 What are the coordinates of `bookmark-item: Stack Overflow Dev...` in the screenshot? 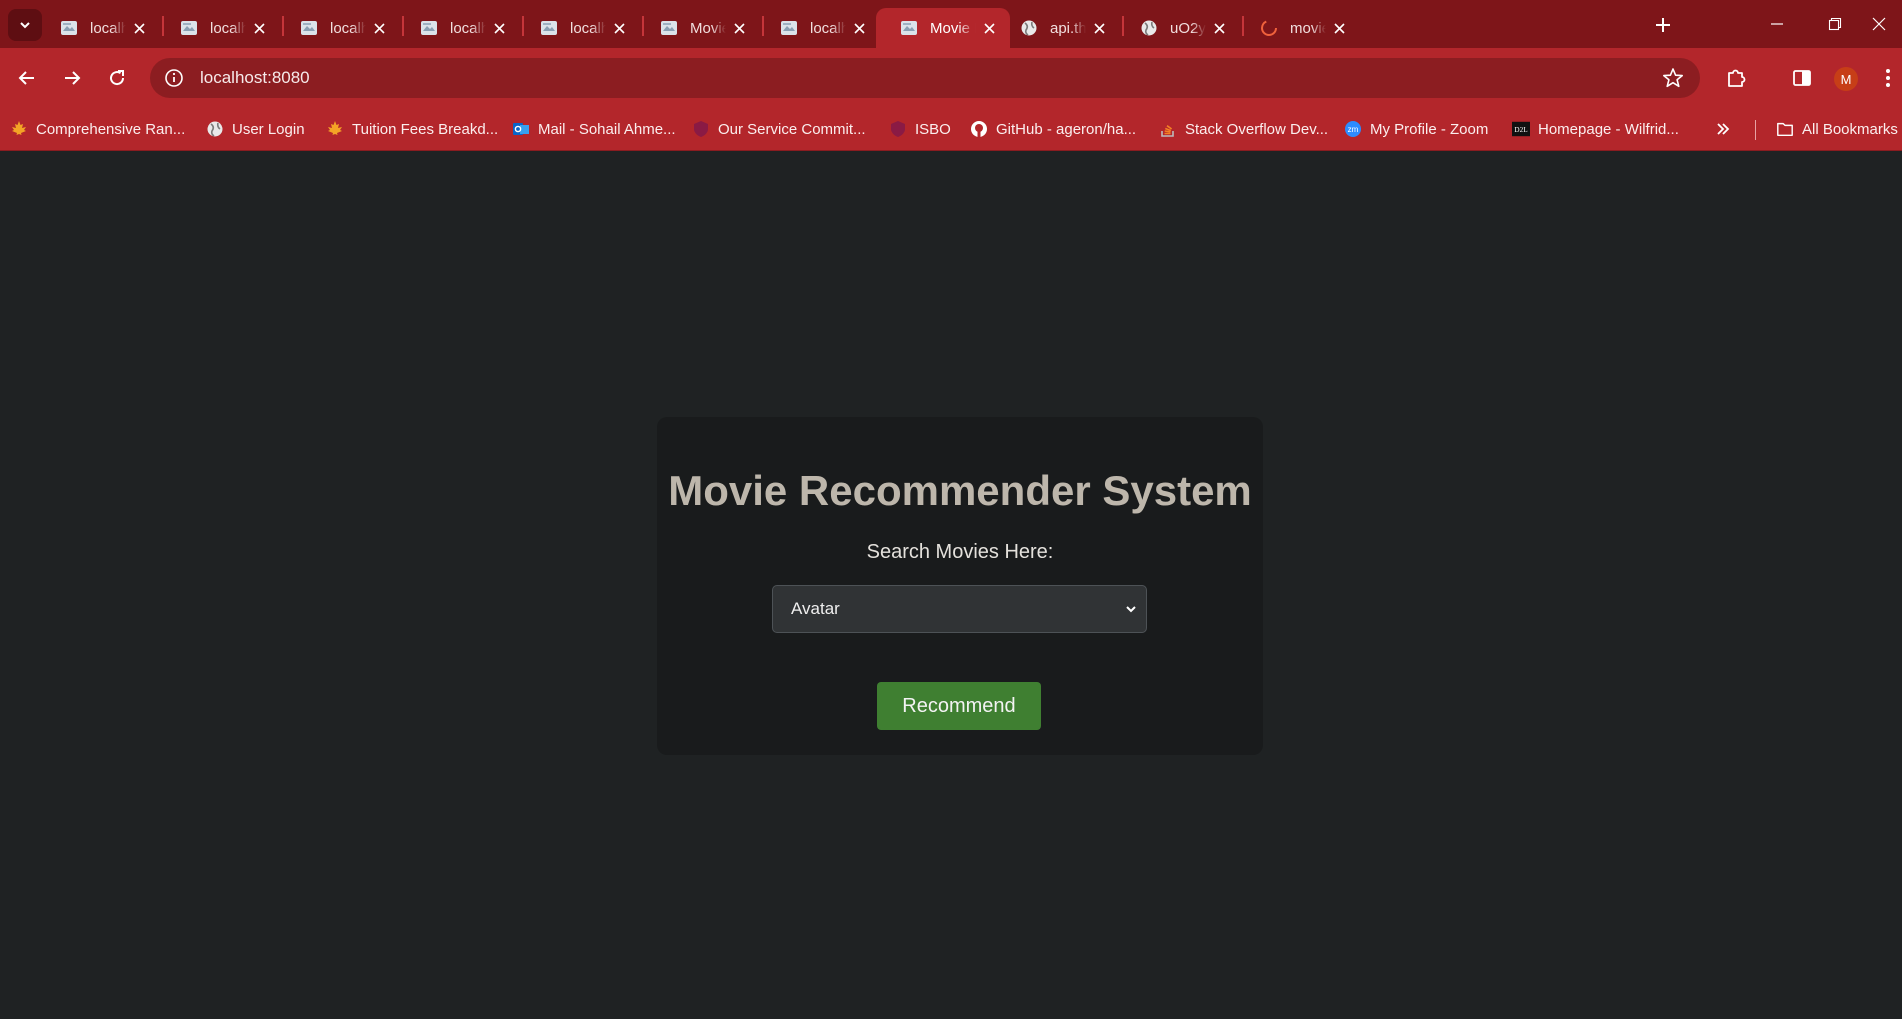 It's located at (1243, 129).